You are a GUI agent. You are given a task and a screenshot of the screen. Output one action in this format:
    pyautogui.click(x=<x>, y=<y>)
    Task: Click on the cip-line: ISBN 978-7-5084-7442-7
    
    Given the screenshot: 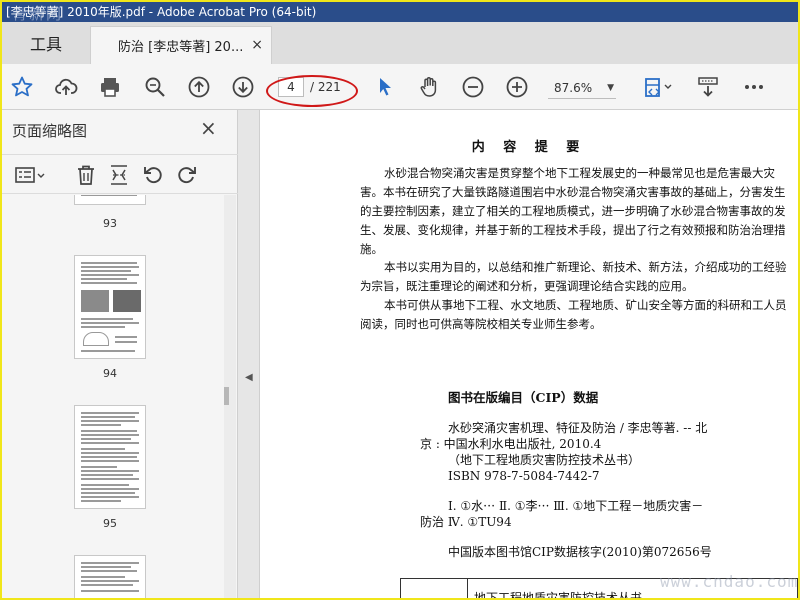 What is the action you would take?
    pyautogui.click(x=524, y=476)
    